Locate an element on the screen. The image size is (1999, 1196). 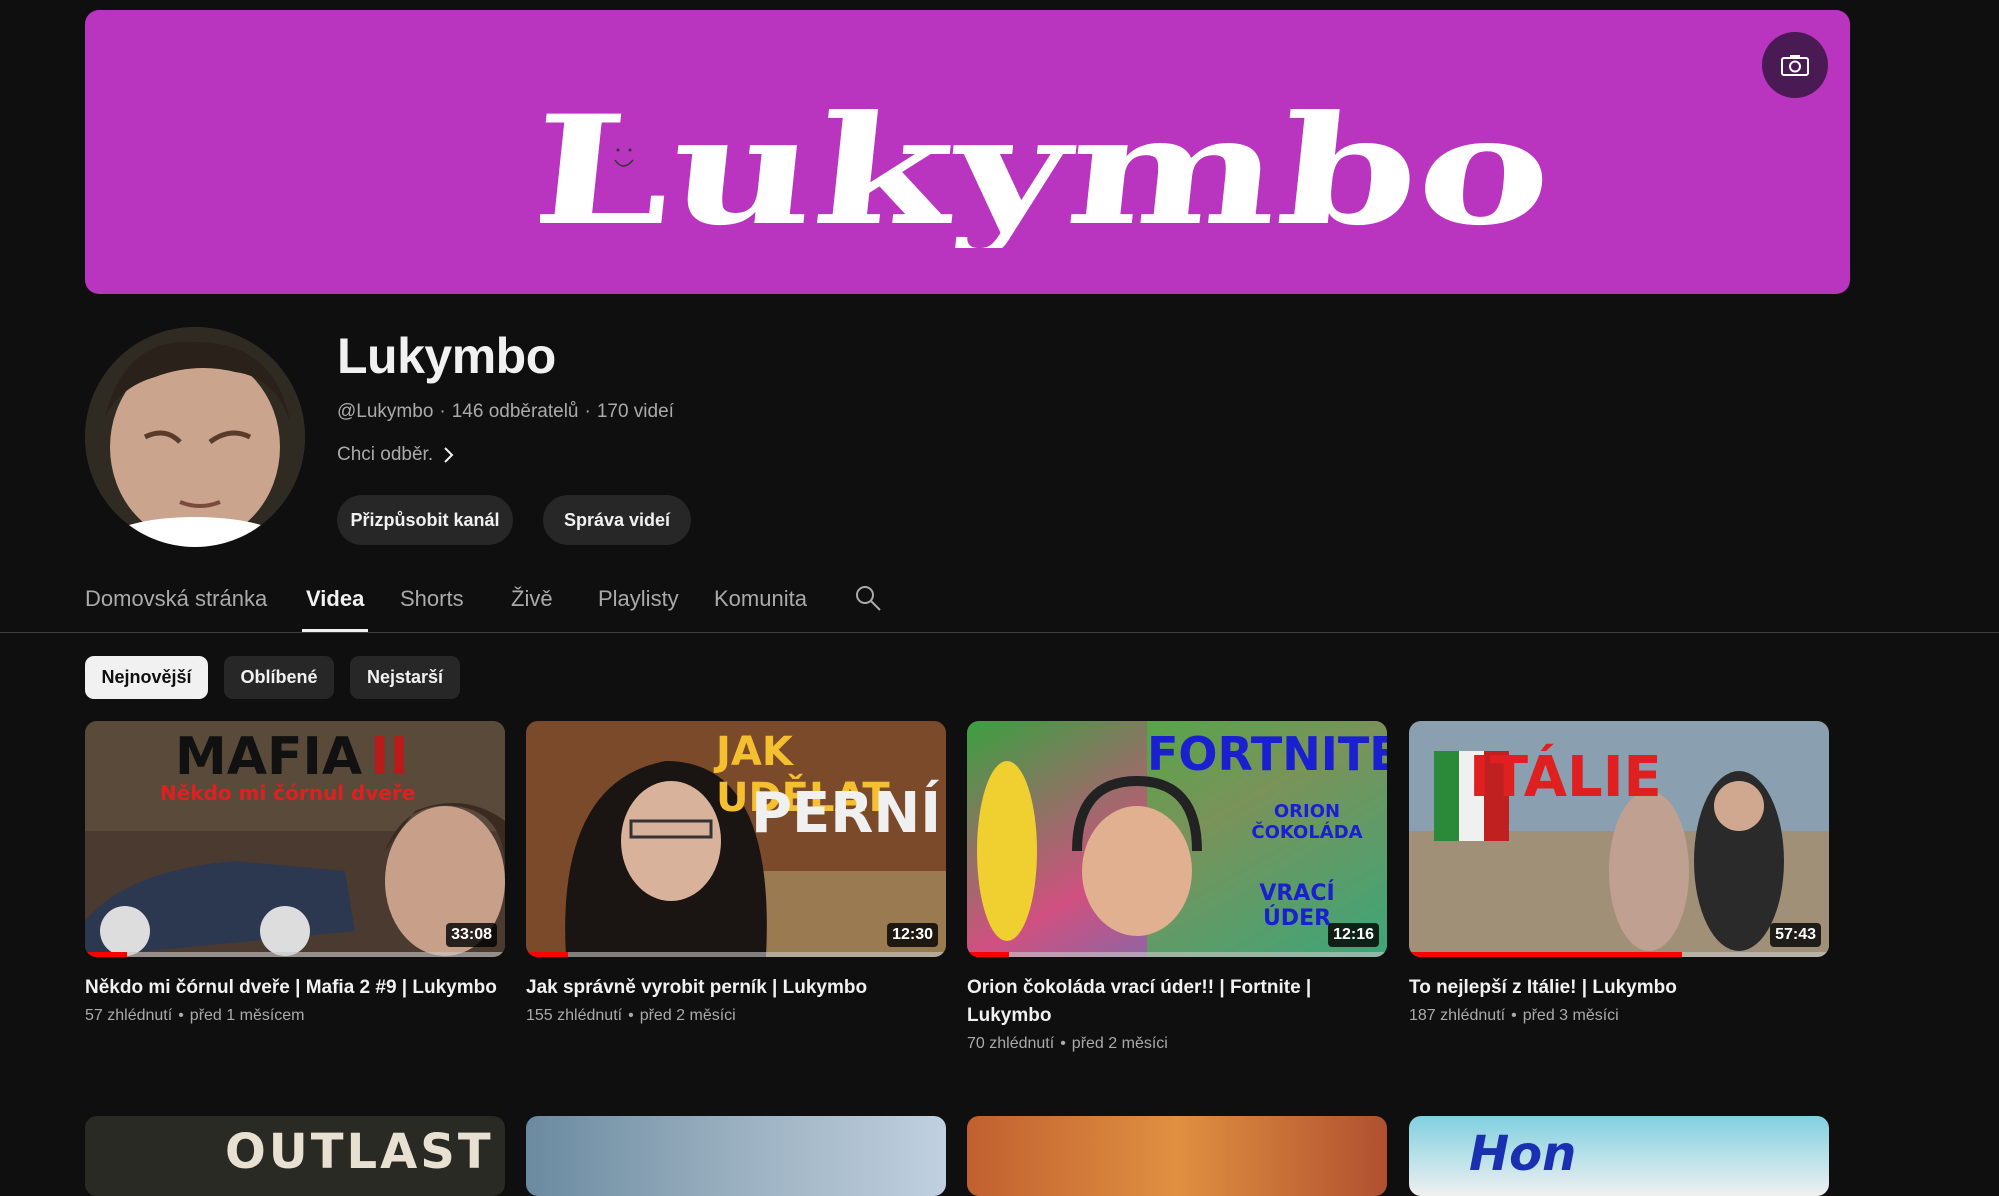
banner-logo-text: Lukymbo is located at coordinates (1050, 168).